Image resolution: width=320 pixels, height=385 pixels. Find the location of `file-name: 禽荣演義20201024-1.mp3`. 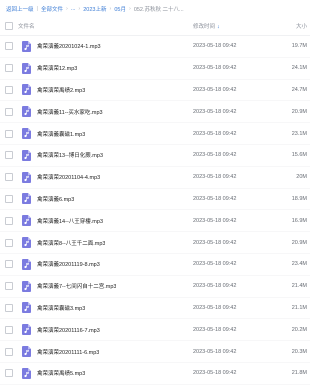

file-name: 禽荣演義20201024-1.mp3 is located at coordinates (69, 46).